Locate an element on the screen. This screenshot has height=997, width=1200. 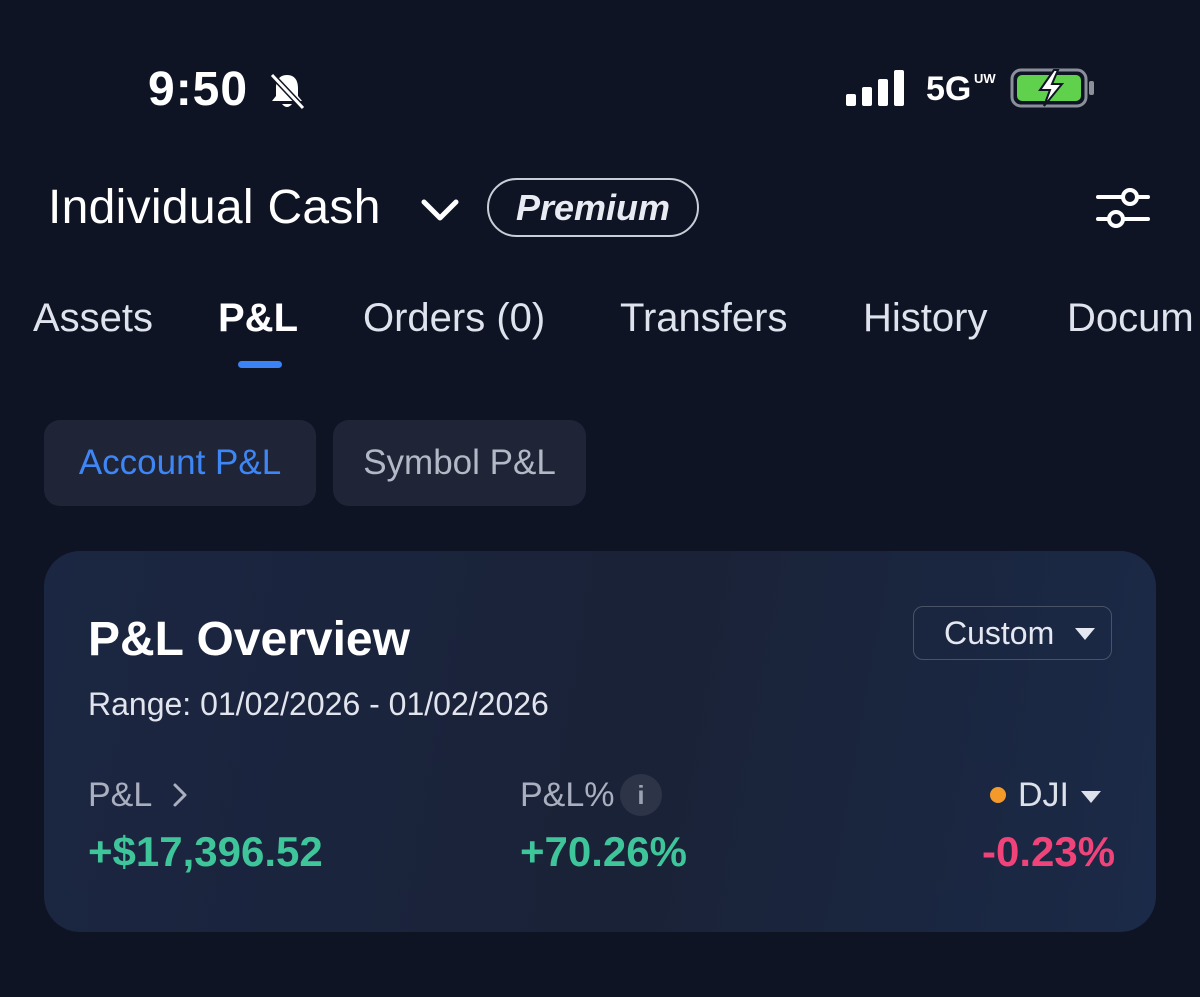
network-type: 5G is located at coordinates (949, 89).